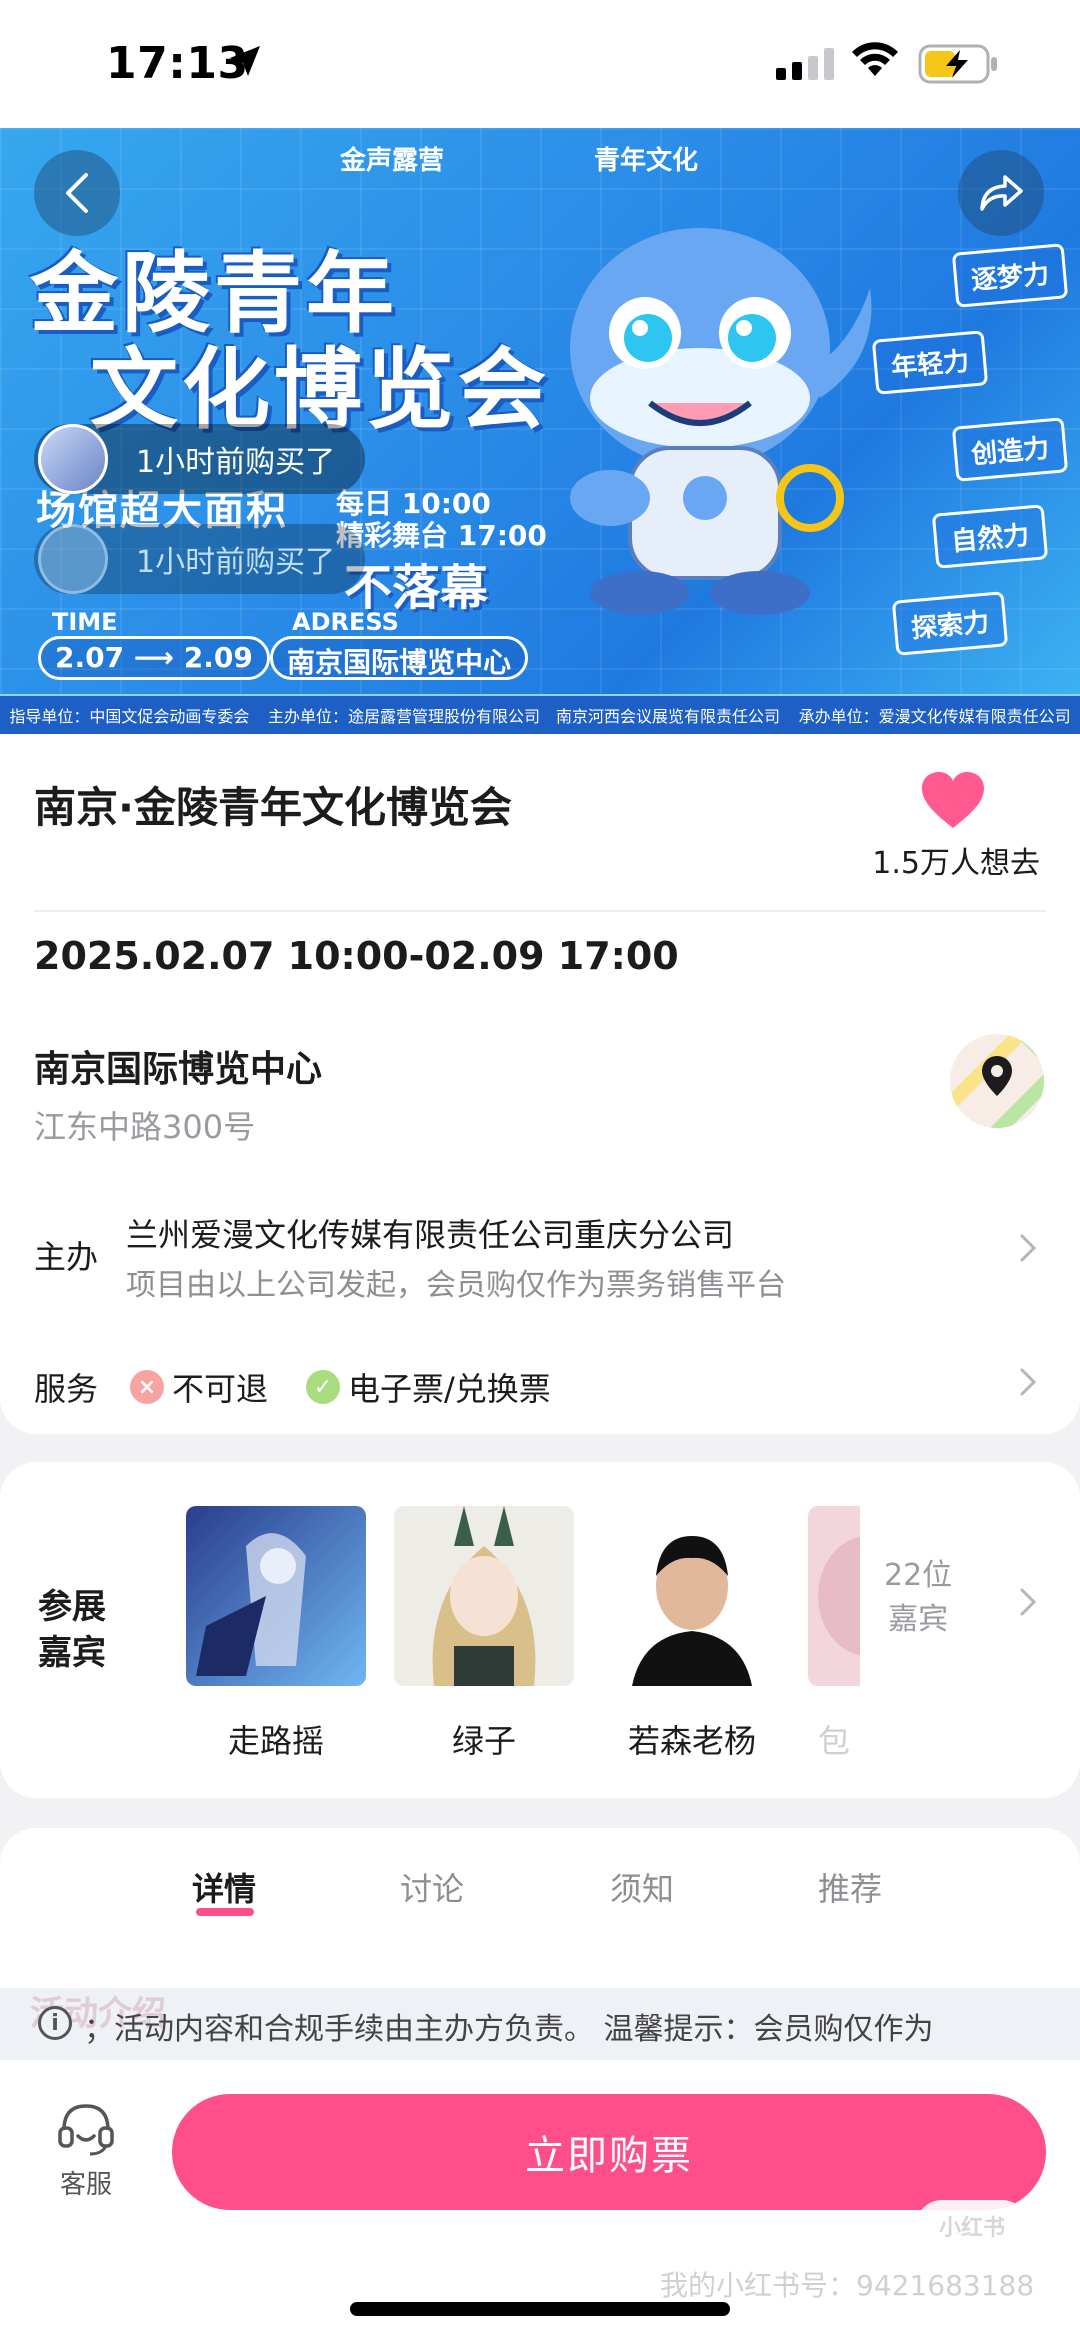  Describe the element at coordinates (642, 1887) in the screenshot. I see `tab-notice: 须知` at that location.